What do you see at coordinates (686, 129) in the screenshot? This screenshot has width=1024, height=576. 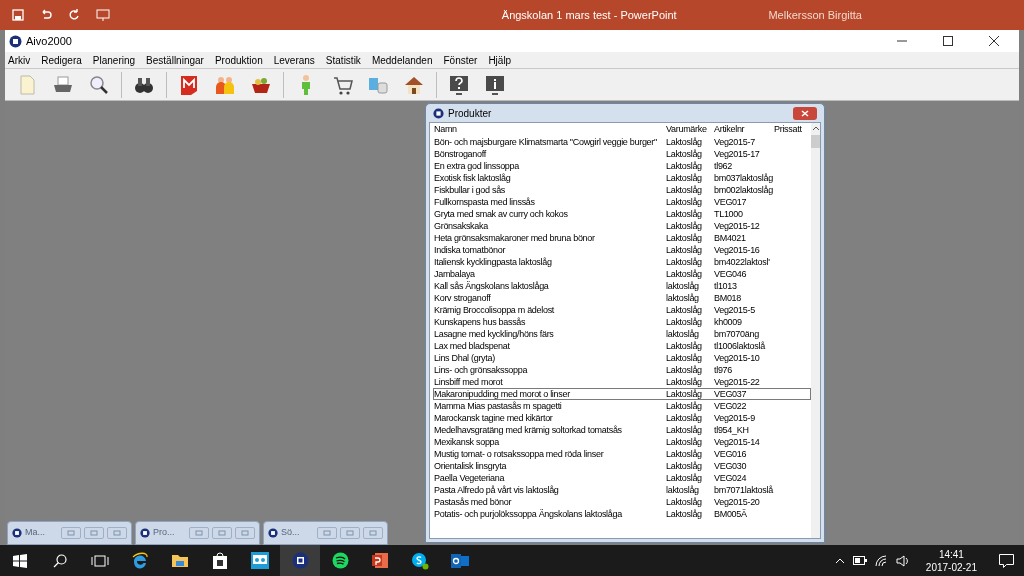 I see `column-header: Varumärke` at bounding box center [686, 129].